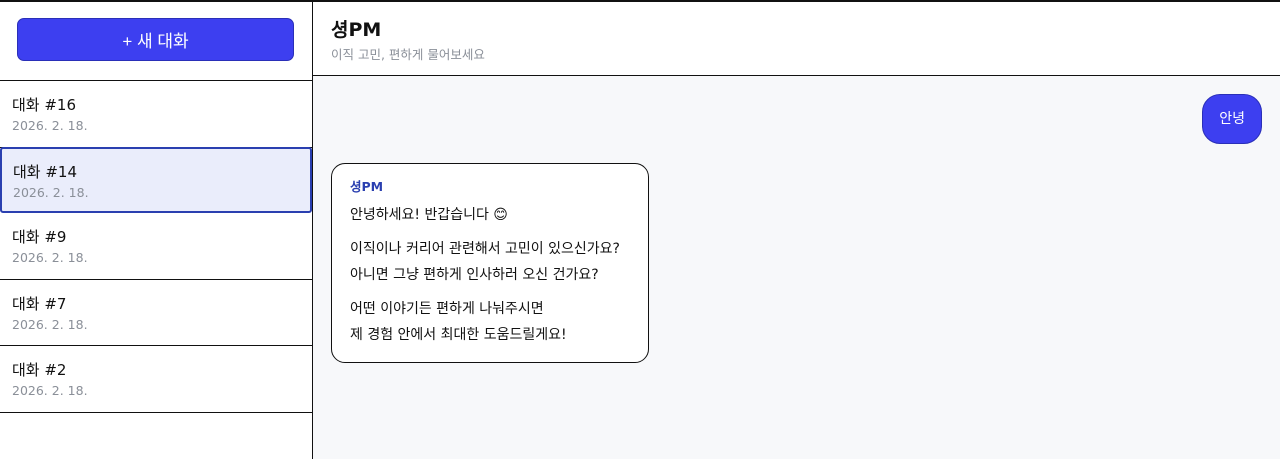  I want to click on bot-name: 셩PM, so click(367, 186).